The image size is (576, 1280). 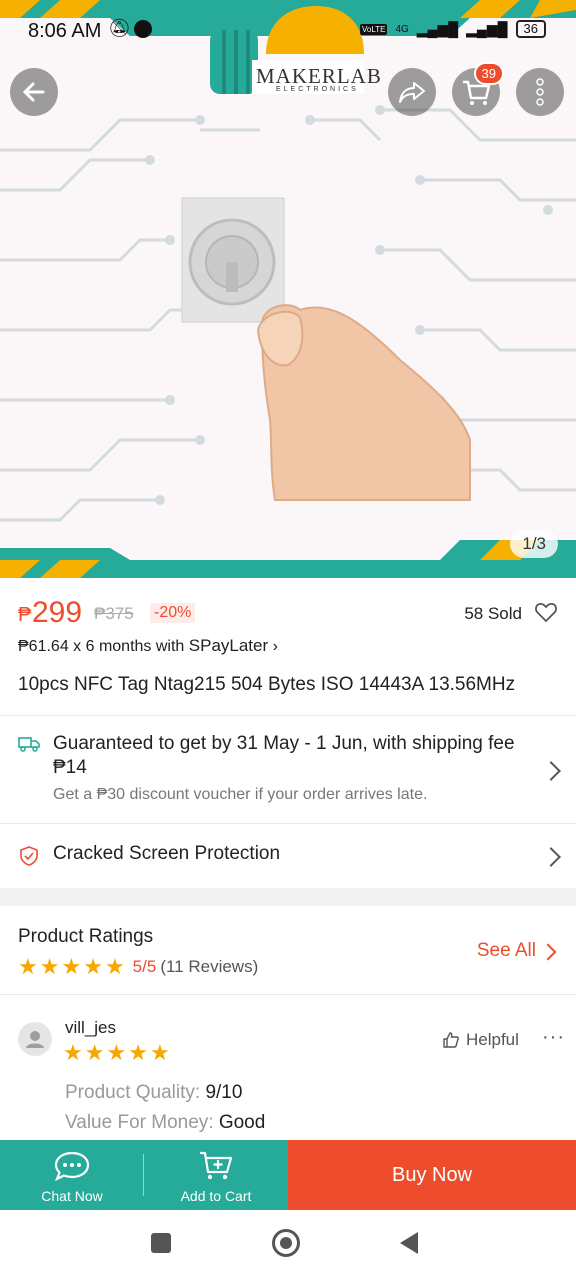 I want to click on heart-icon, so click(x=546, y=612).